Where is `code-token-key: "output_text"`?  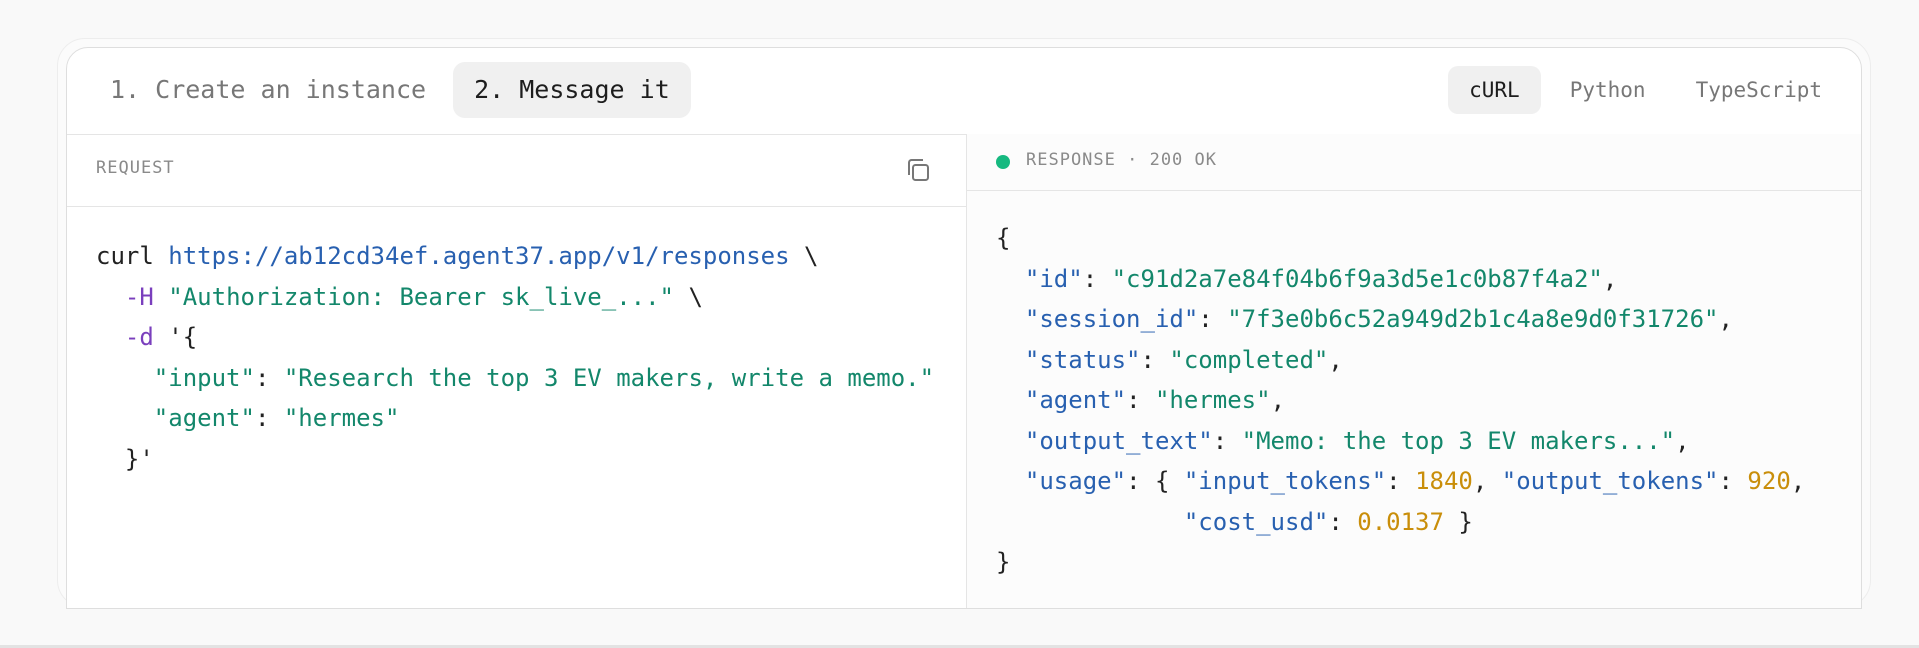 code-token-key: "output_text" is located at coordinates (1118, 440).